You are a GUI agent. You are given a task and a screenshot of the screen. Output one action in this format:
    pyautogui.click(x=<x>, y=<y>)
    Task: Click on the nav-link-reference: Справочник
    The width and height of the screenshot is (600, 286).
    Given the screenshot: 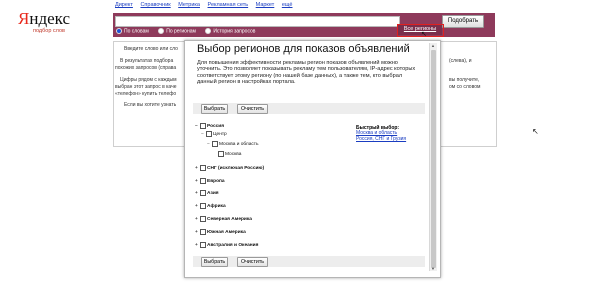 What is the action you would take?
    pyautogui.click(x=155, y=5)
    